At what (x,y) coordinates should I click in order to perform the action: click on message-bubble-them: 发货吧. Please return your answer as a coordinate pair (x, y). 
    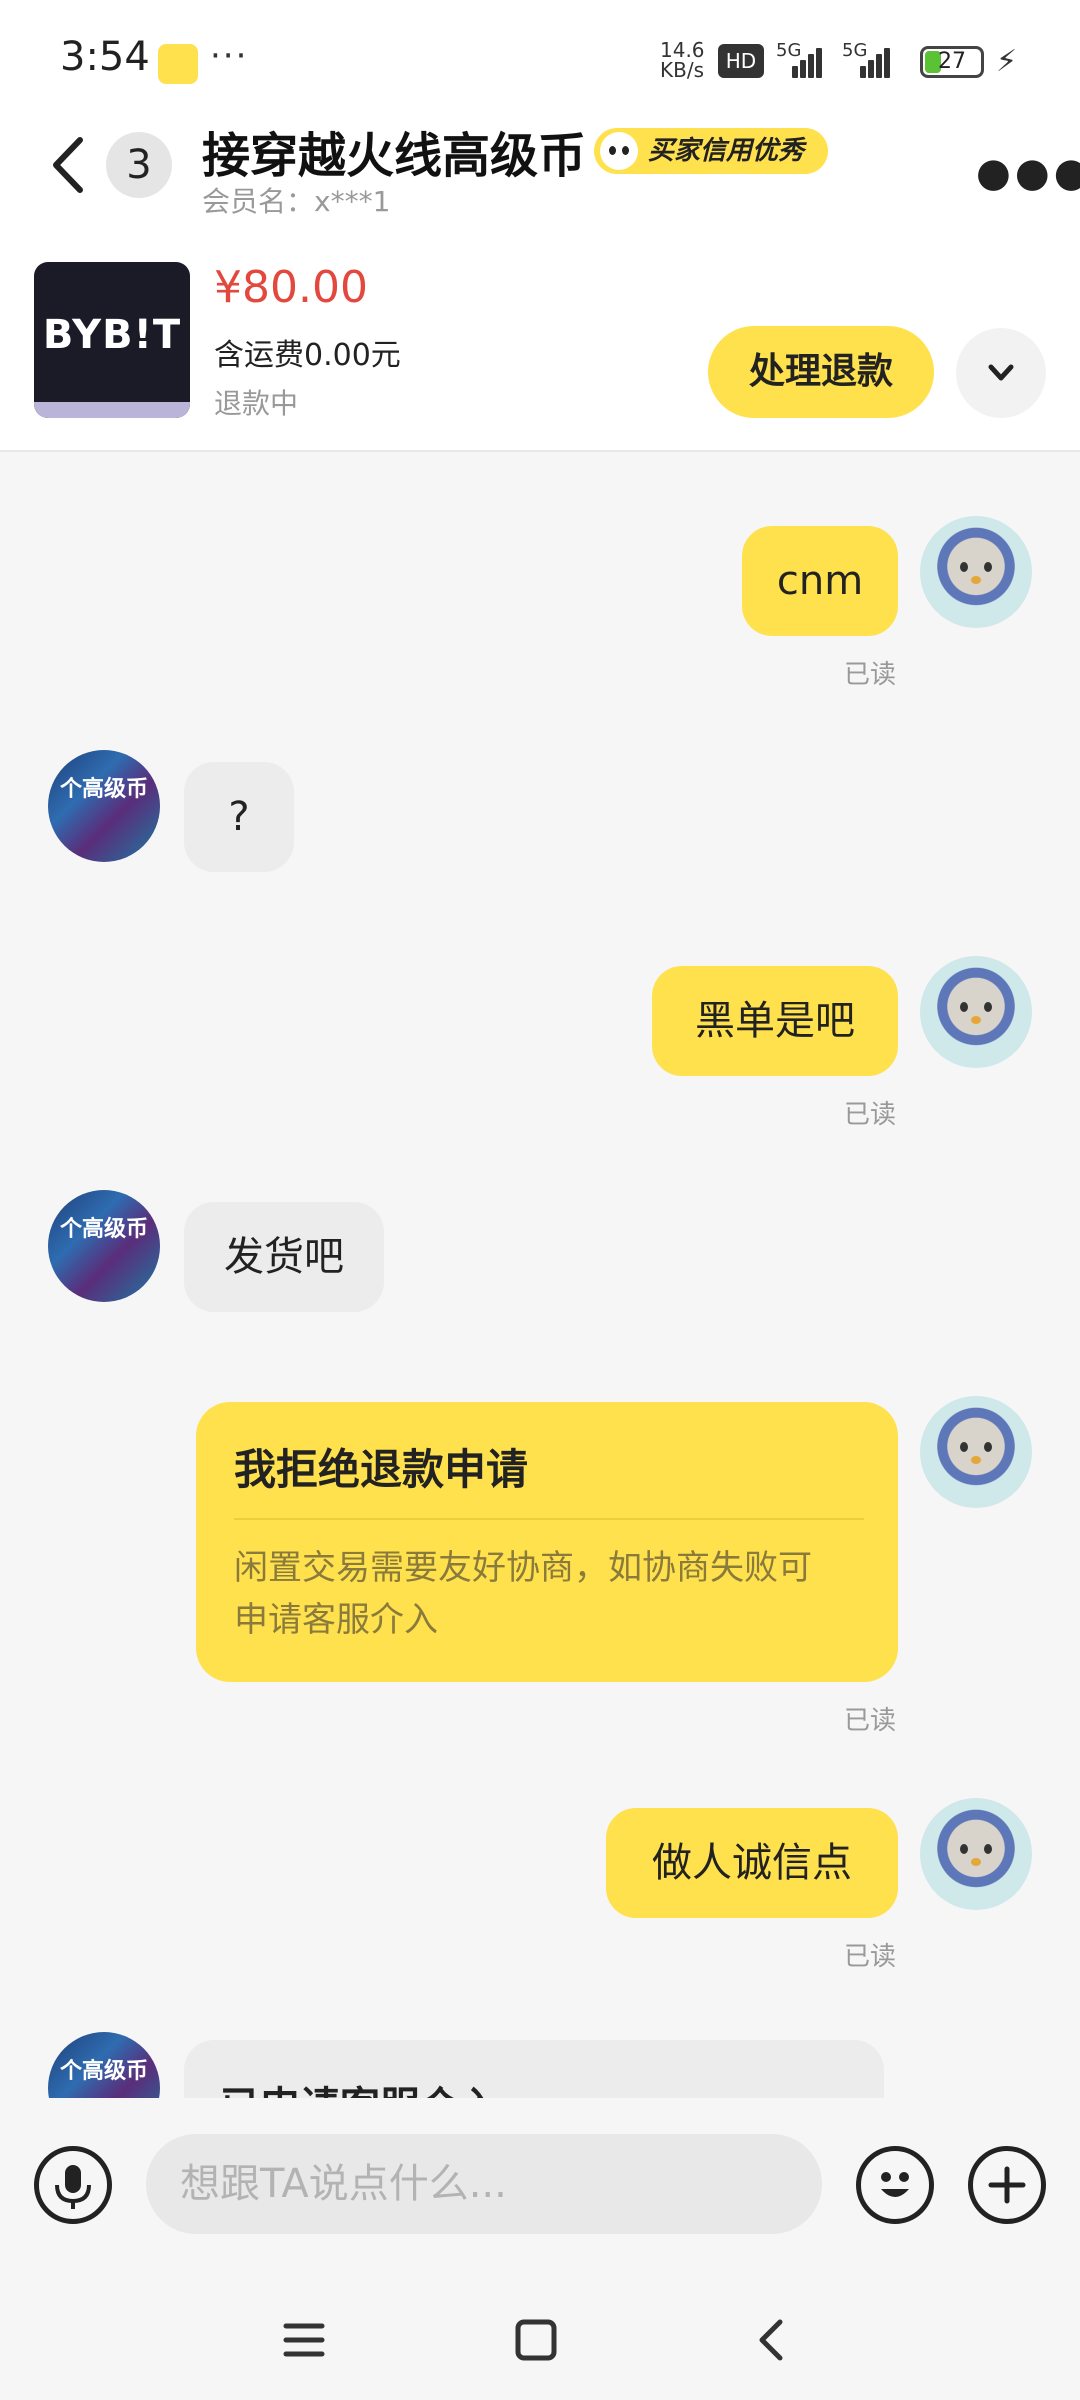
    Looking at the image, I should click on (284, 1257).